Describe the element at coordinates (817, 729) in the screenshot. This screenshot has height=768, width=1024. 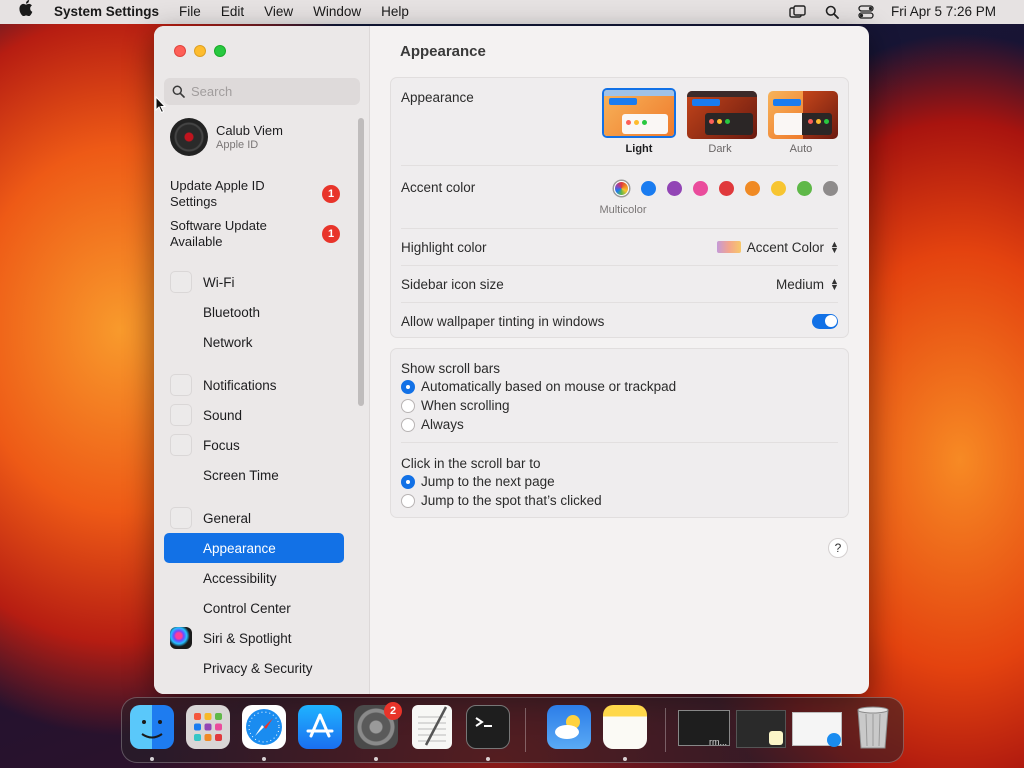
I see `dock-minimized-safari` at that location.